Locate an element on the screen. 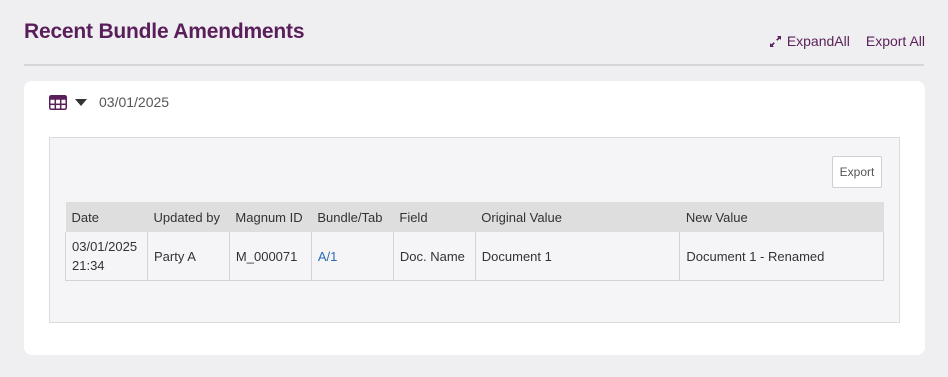  cell-date-day: 03/01/2025 is located at coordinates (105, 246).